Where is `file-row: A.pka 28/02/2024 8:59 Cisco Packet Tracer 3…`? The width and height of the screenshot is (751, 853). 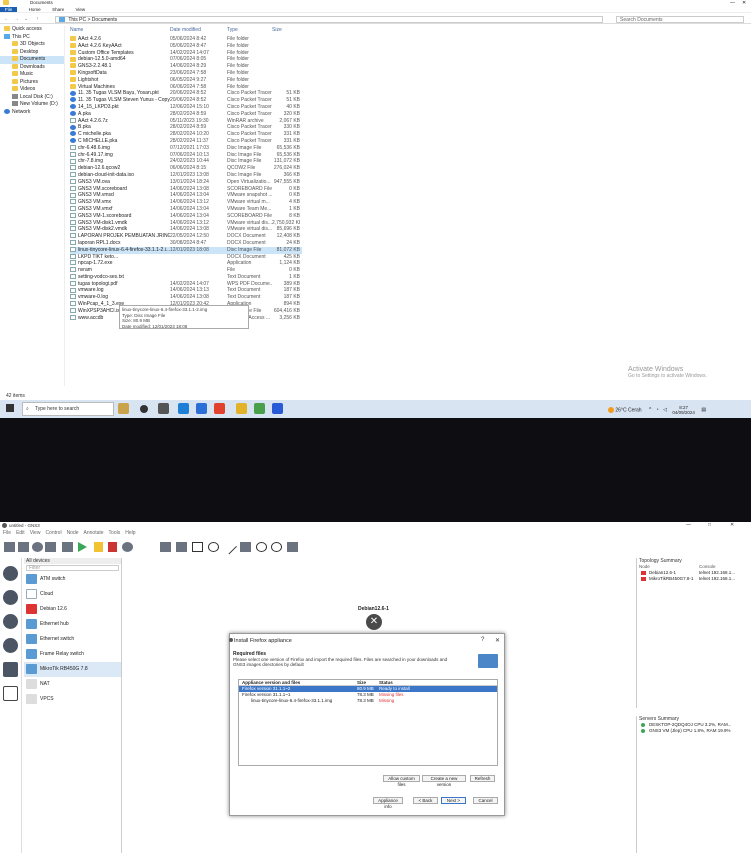
file-row: A.pka 28/02/2024 8:59 Cisco Packet Tracer 3… is located at coordinates (186, 114).